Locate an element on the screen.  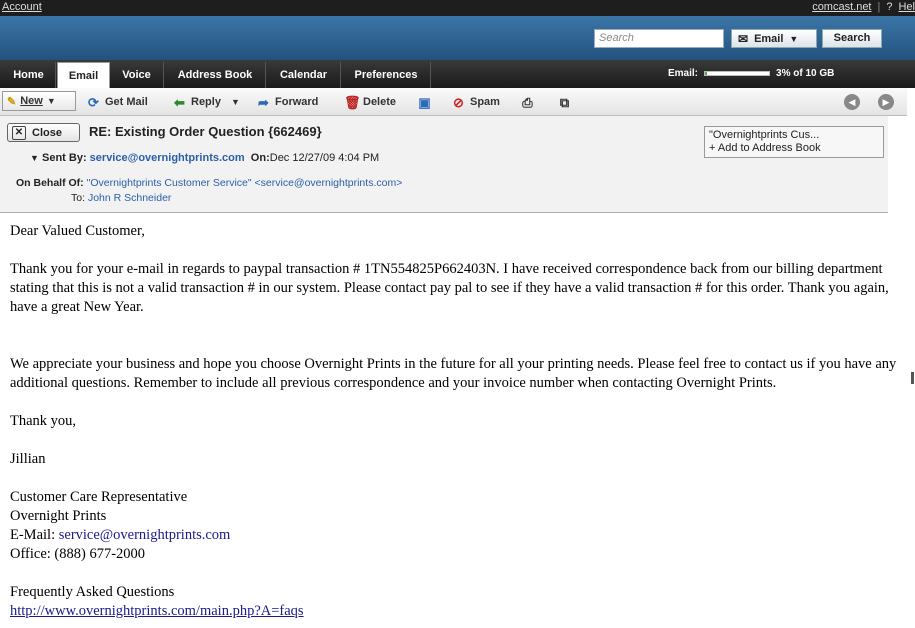
spam-icon: ⊘ is located at coordinates (458, 102).